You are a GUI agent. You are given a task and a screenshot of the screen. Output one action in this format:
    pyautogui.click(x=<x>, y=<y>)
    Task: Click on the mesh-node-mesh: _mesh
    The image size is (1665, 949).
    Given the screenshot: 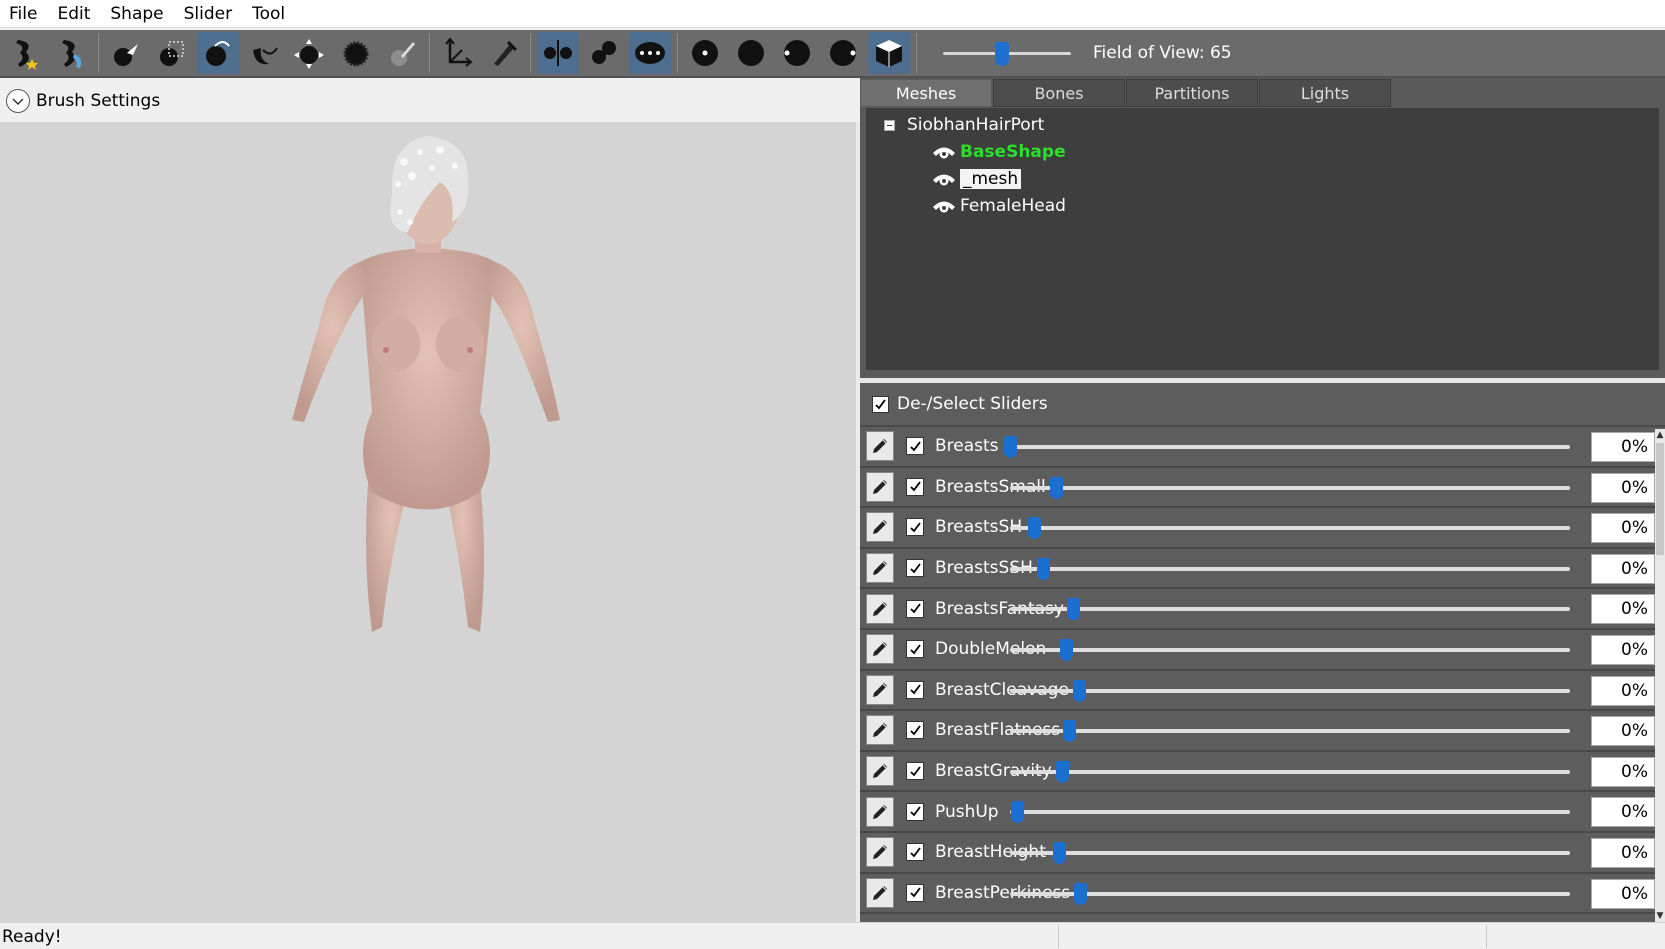 What is the action you would take?
    pyautogui.click(x=1262, y=178)
    